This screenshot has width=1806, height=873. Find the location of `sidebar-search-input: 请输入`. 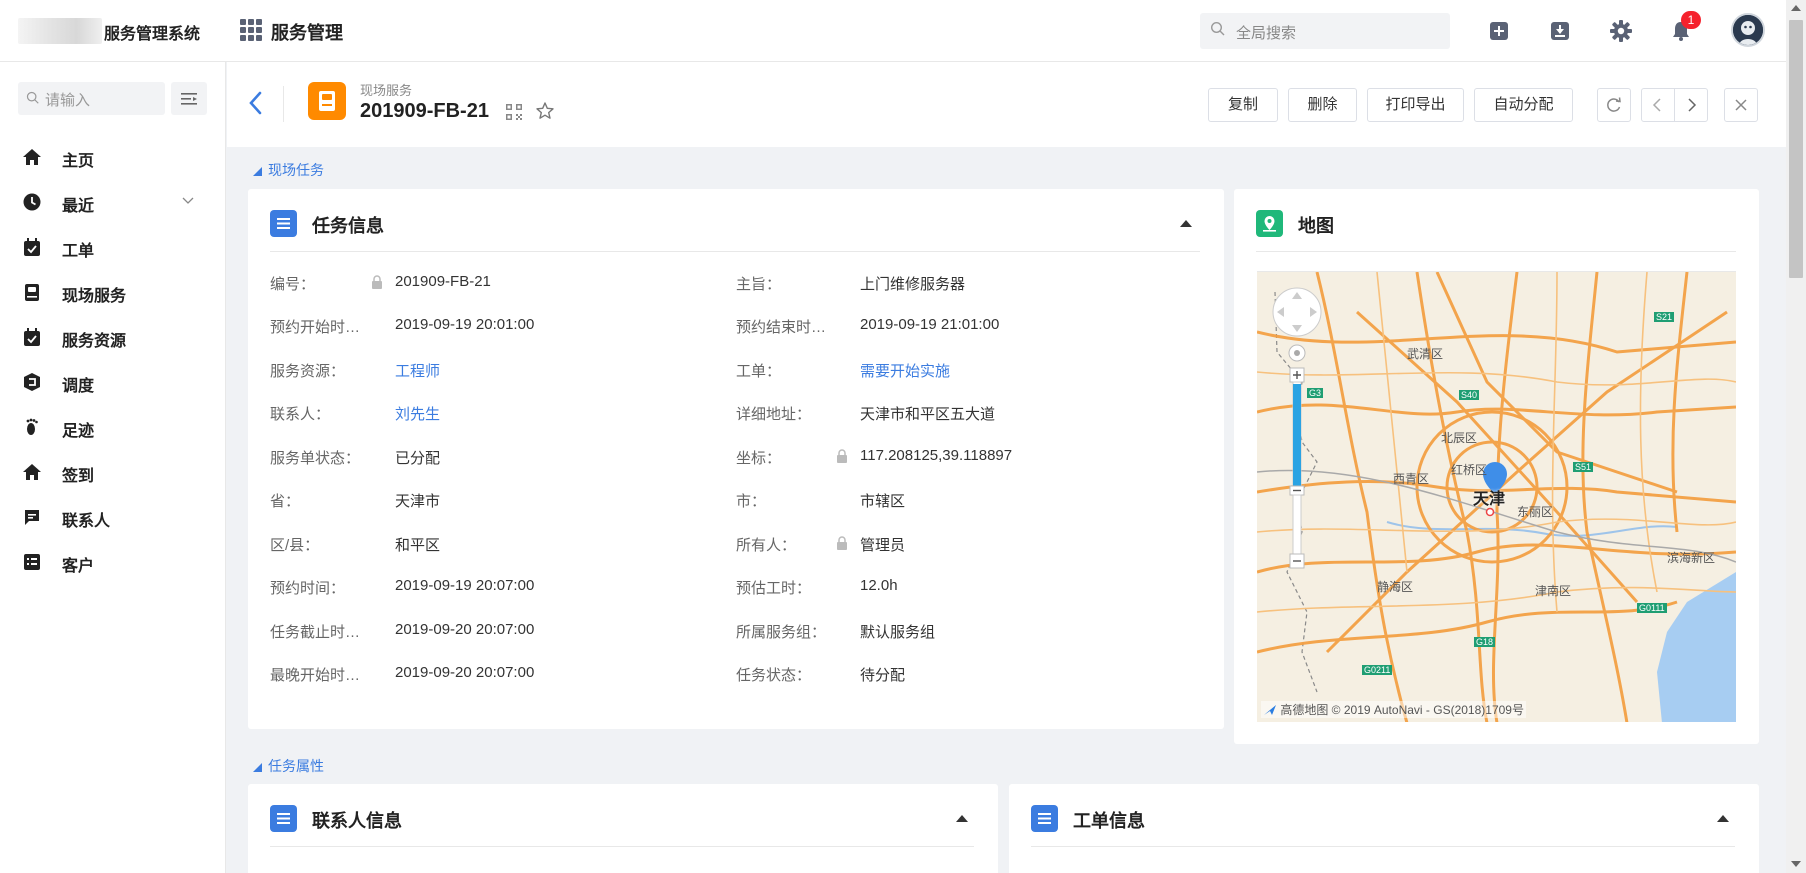

sidebar-search-input: 请输入 is located at coordinates (91, 98).